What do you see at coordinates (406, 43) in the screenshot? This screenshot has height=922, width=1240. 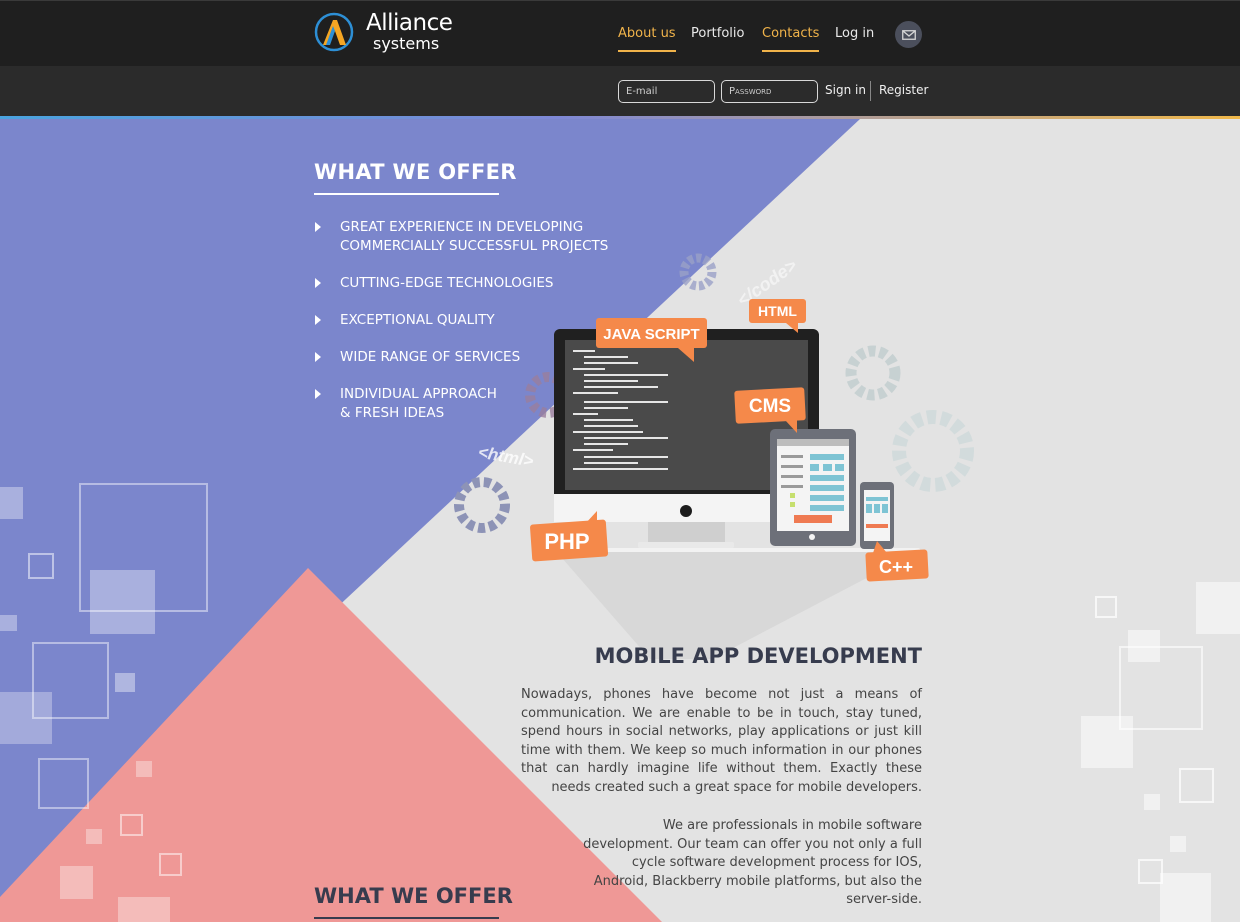 I see `brand-line2: systems` at bounding box center [406, 43].